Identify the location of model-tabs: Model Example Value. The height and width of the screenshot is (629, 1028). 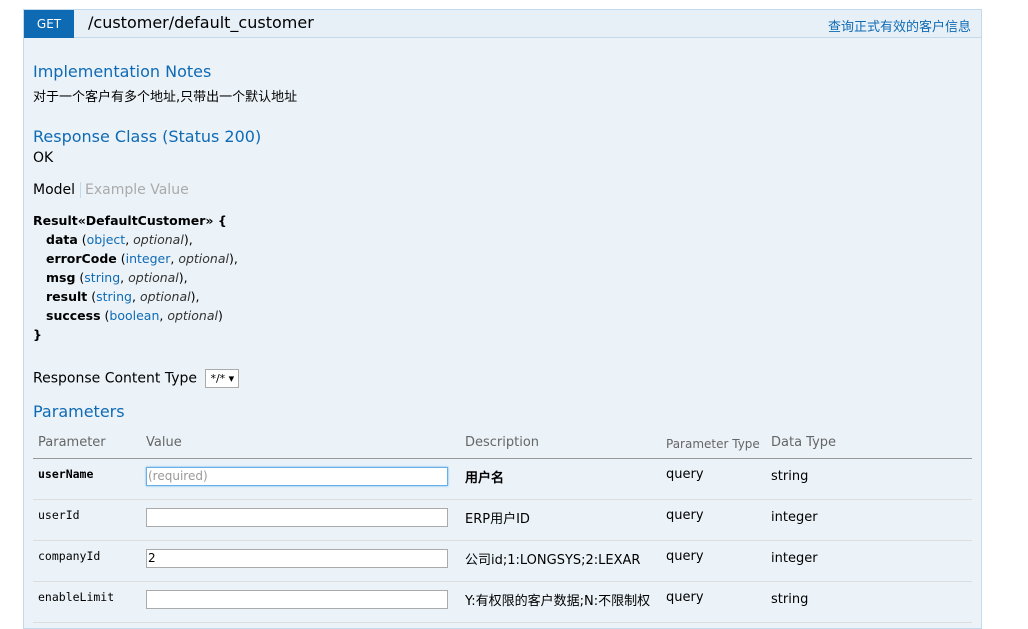
(111, 190).